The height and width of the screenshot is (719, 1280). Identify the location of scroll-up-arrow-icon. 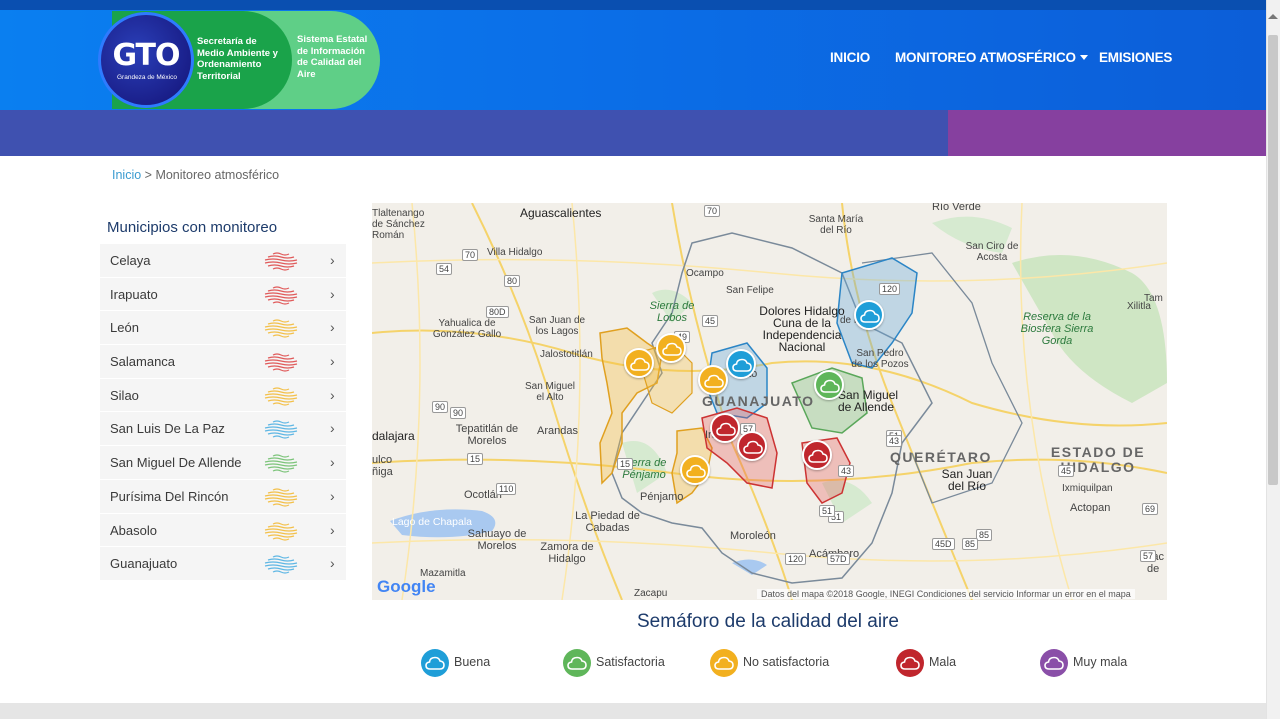
(1273, 16).